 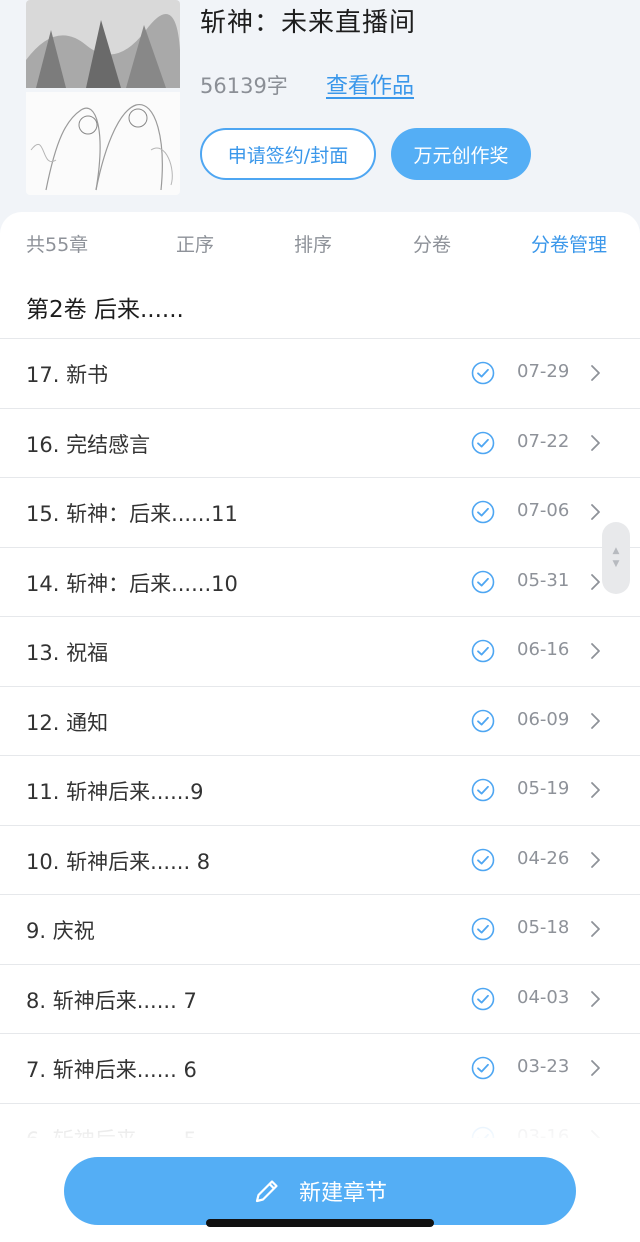 I want to click on chapter-row: 16. 完结感言 07-22, so click(x=320, y=442).